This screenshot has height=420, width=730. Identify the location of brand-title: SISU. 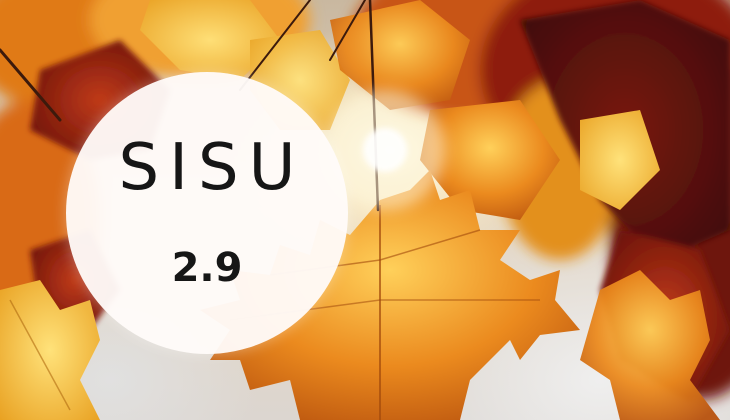
(212, 168).